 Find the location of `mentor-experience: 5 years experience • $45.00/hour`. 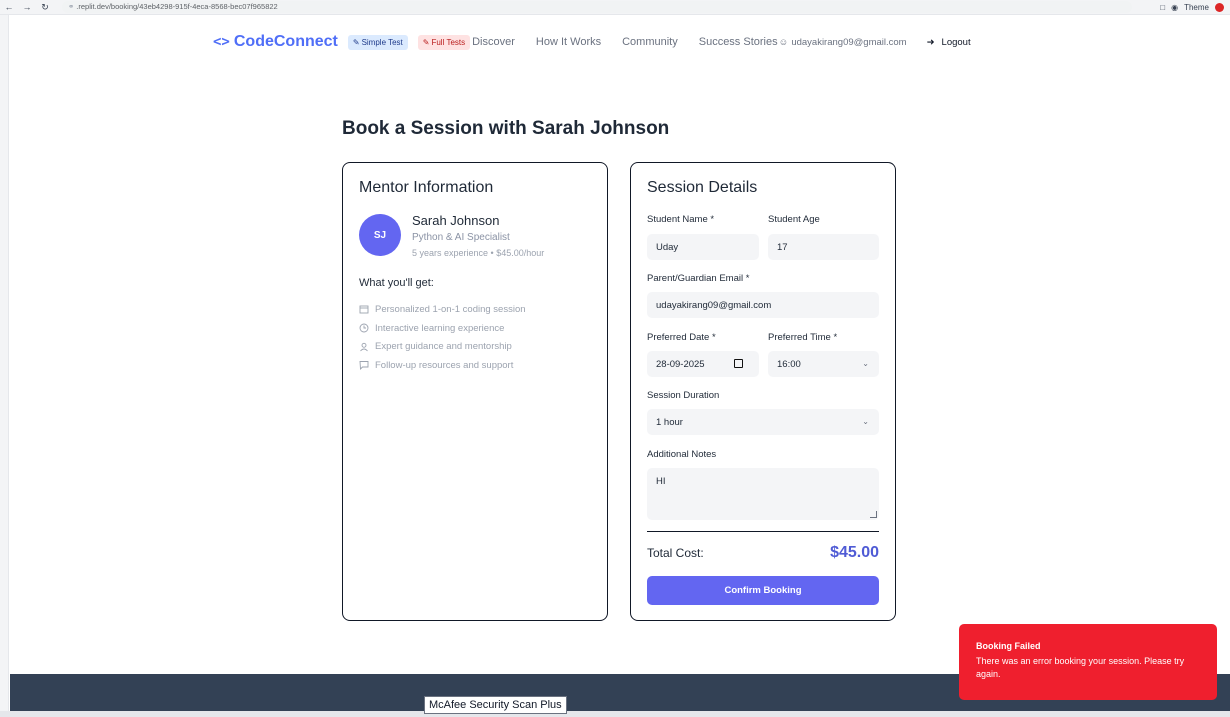

mentor-experience: 5 years experience • $45.00/hour is located at coordinates (478, 253).